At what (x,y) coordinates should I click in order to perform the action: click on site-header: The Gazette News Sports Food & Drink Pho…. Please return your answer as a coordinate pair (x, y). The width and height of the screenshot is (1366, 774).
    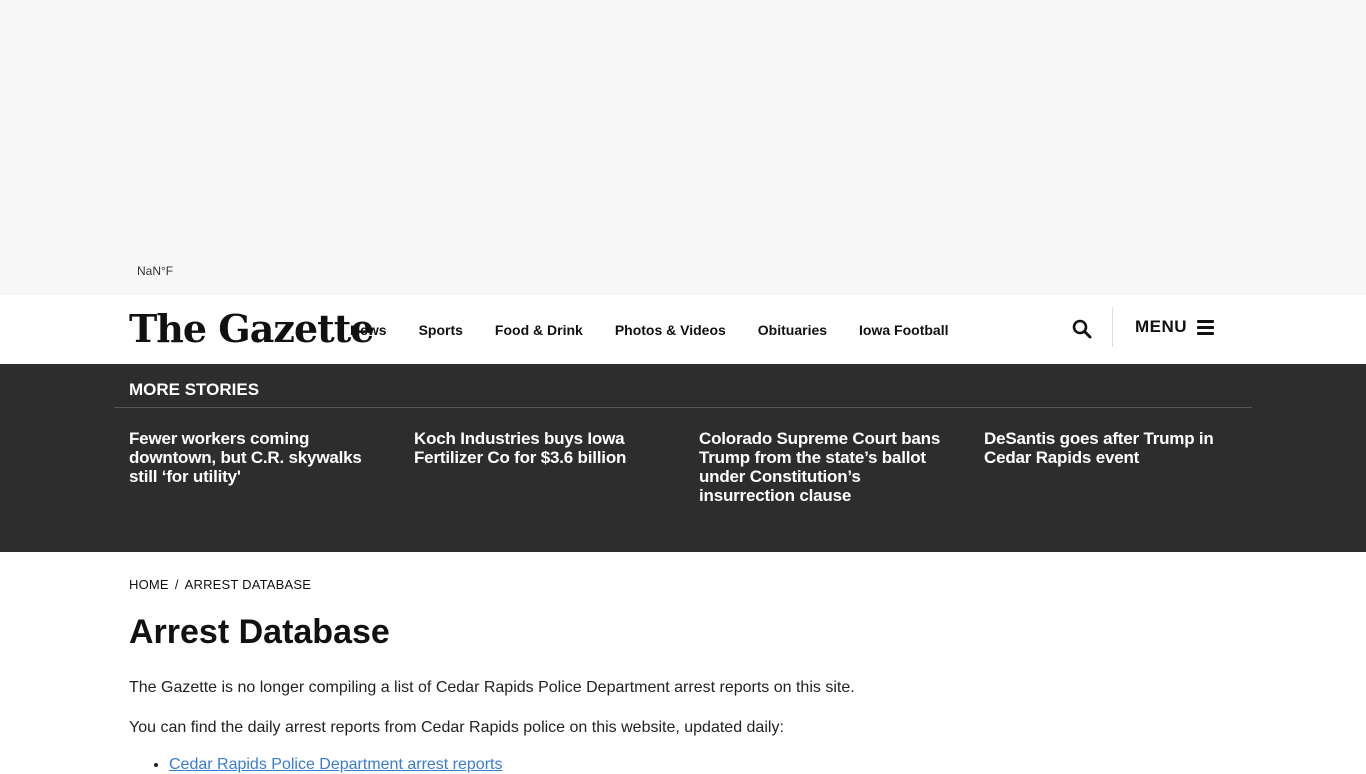
    Looking at the image, I should click on (683, 329).